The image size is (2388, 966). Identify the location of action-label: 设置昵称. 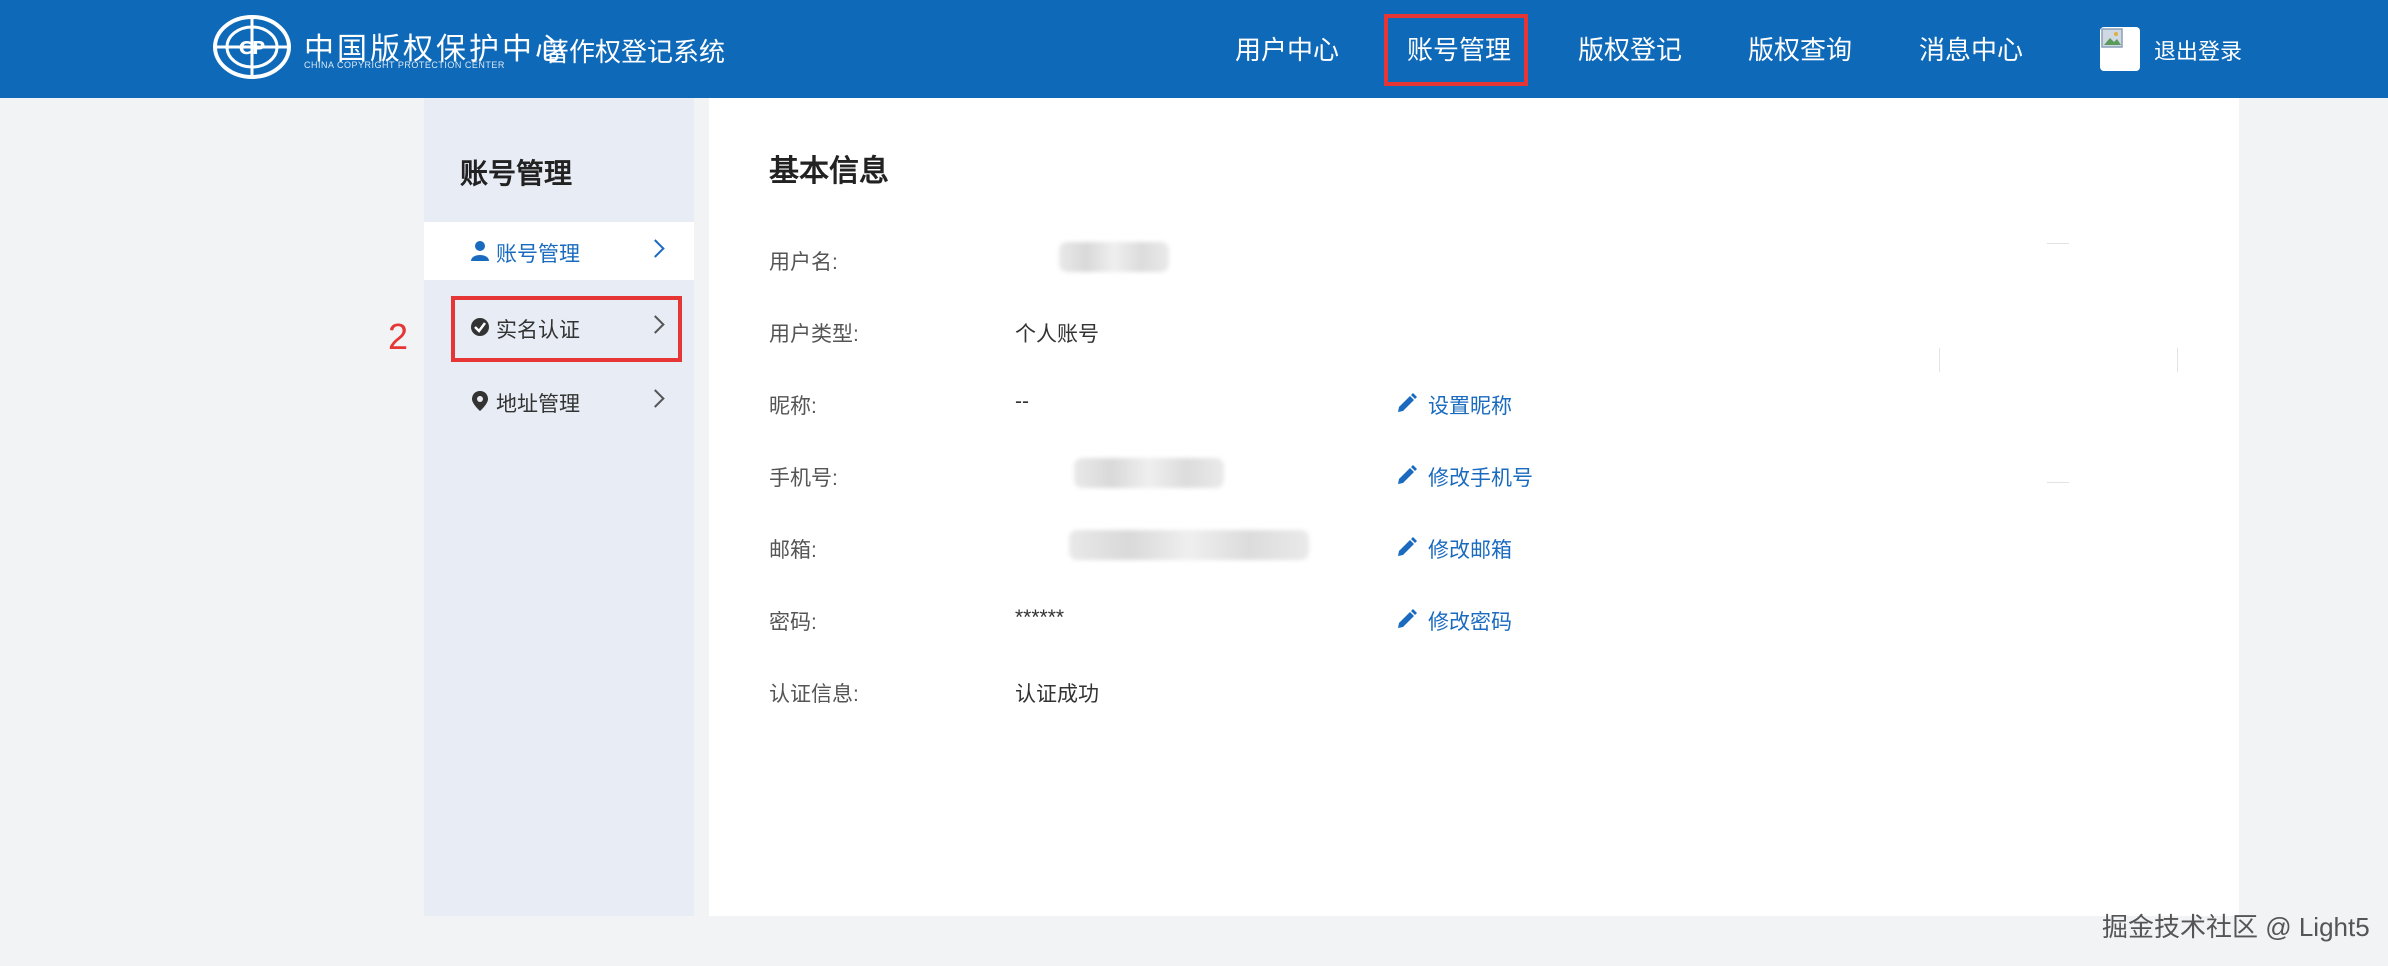
(1470, 406).